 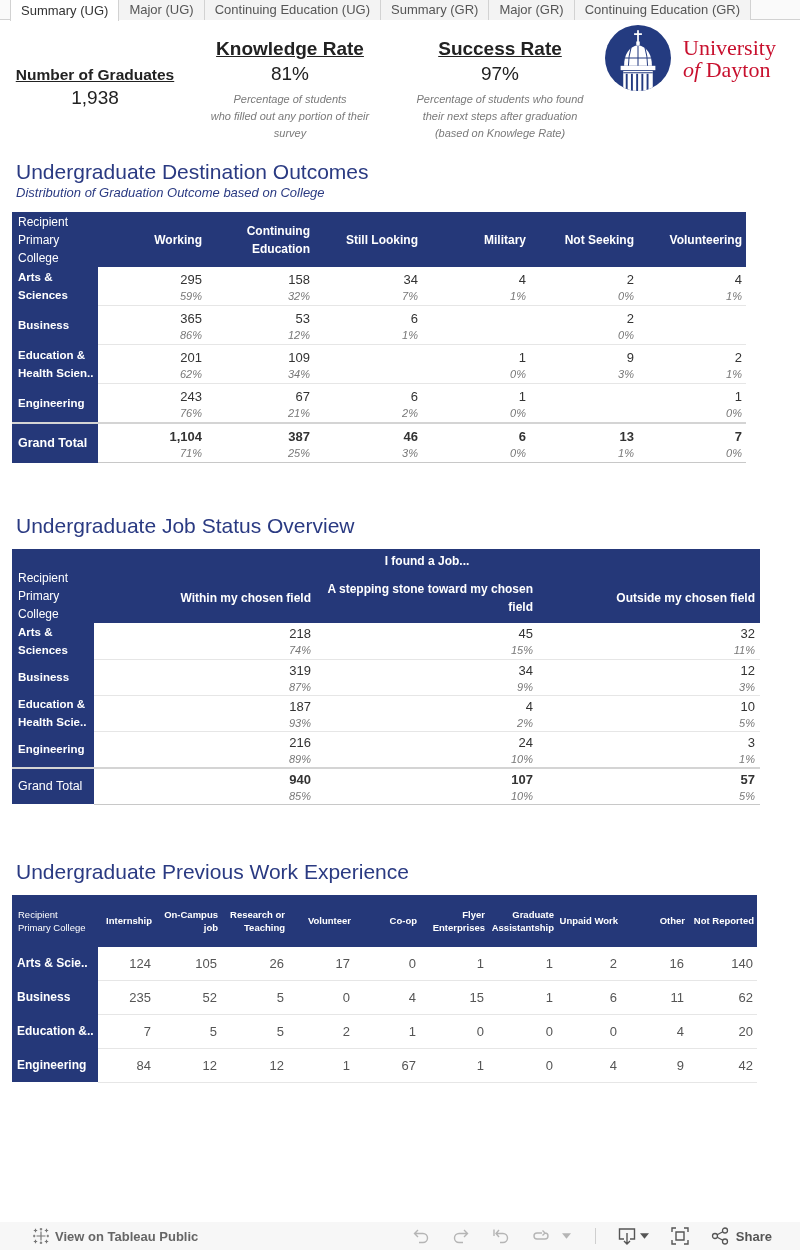 I want to click on kpi-note: Percentage of students who filled out any portion of their survey, so click(x=290, y=116).